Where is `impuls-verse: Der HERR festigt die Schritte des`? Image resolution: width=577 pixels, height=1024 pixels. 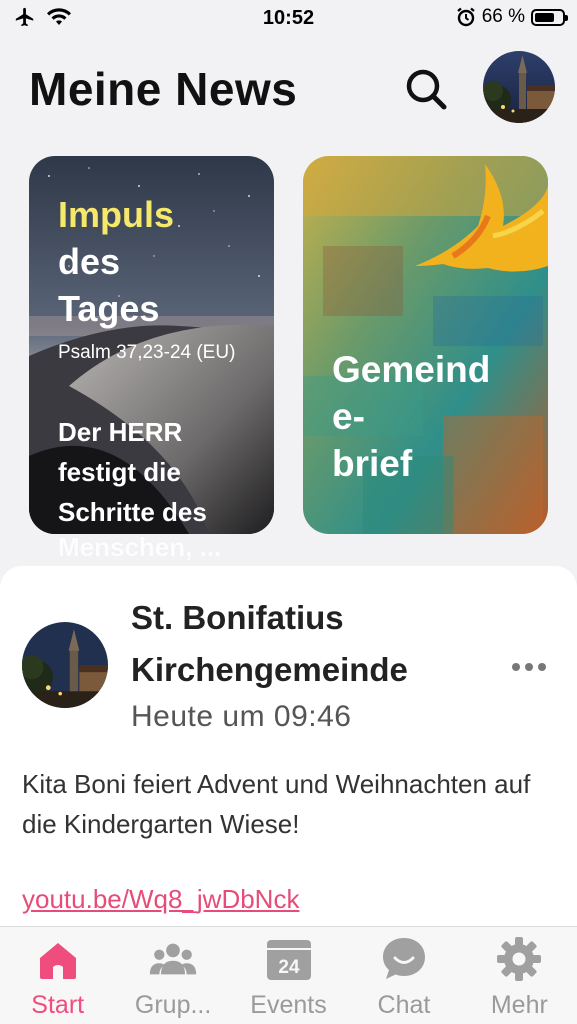 impuls-verse: Der HERR festigt die Schritte des is located at coordinates (132, 472).